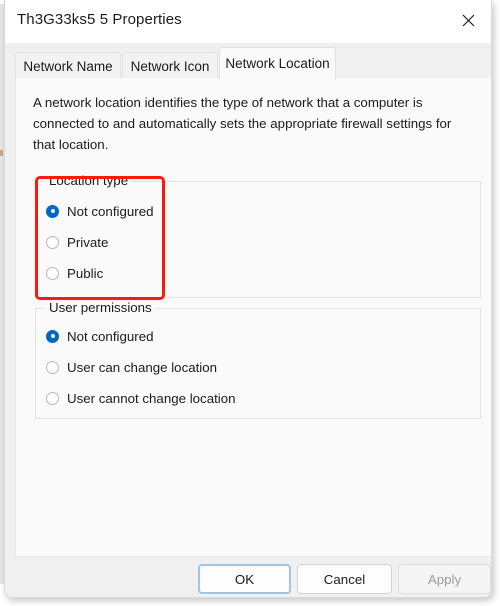  What do you see at coordinates (100, 307) in the screenshot?
I see `group-user-permissions-label: User permissions` at bounding box center [100, 307].